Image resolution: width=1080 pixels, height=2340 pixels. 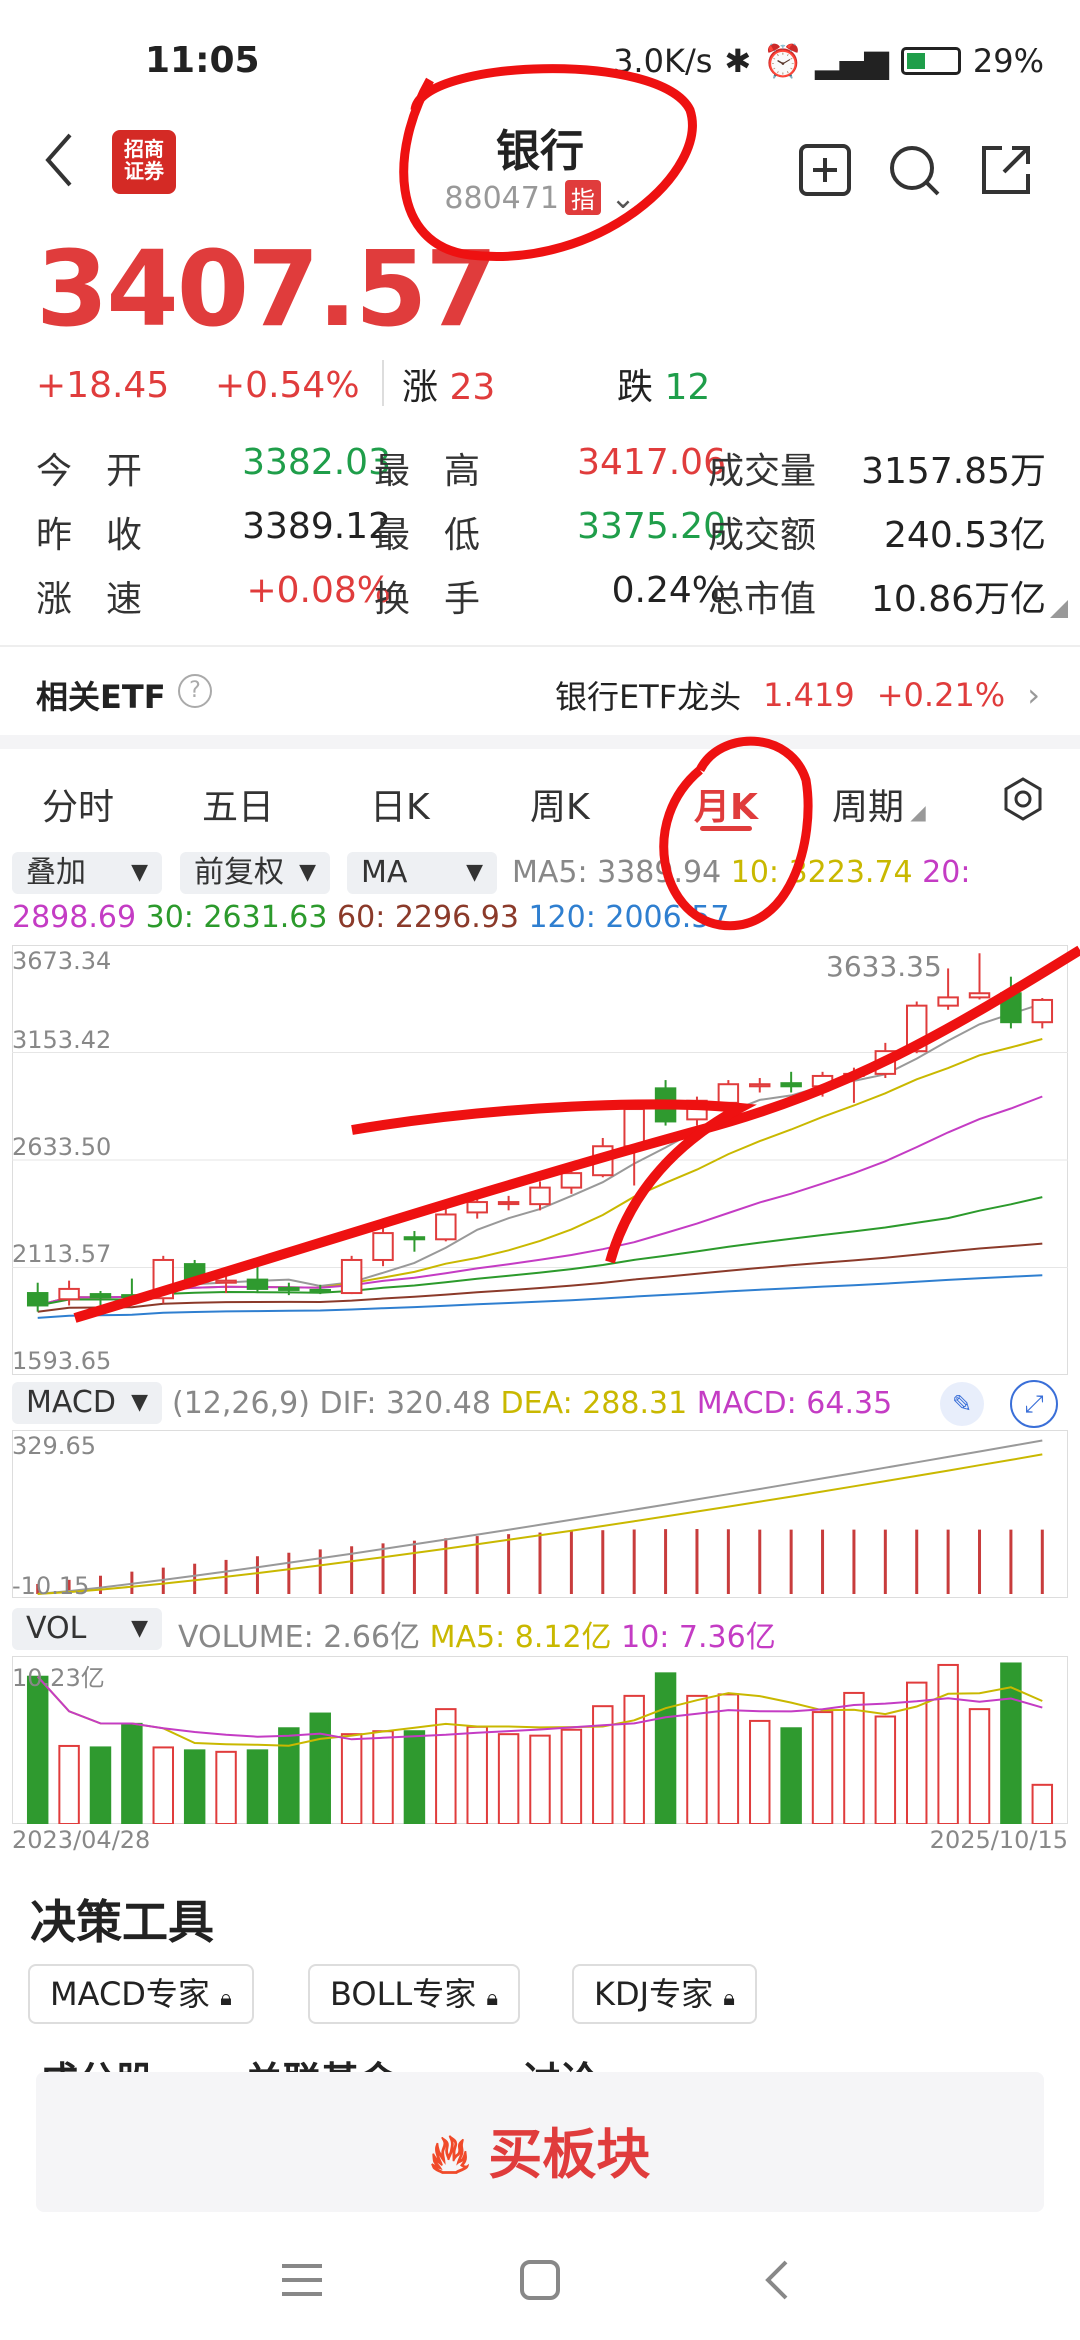 I want to click on vol-volume: VOLUME: 2.66亿, so click(x=299, y=1637).